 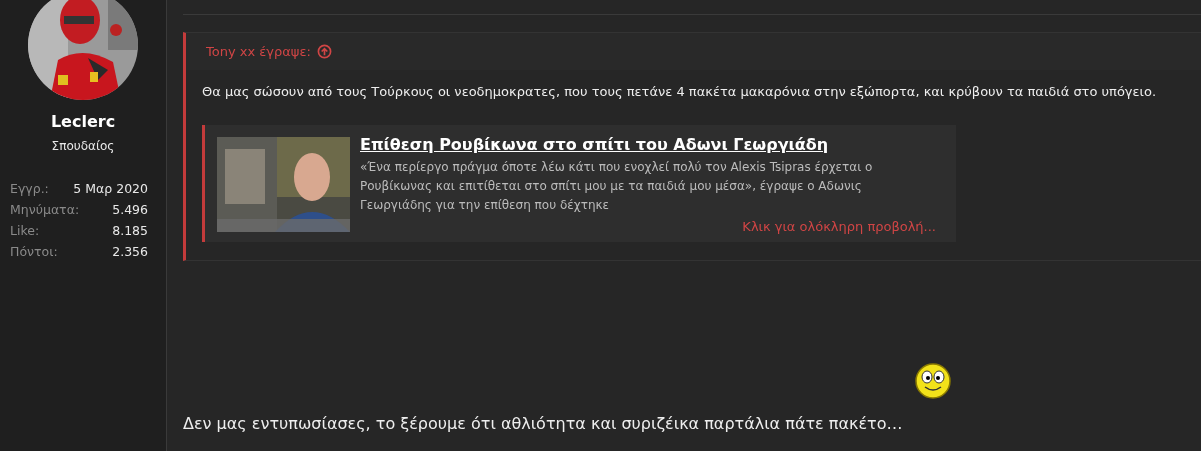 What do you see at coordinates (45, 210) in the screenshot?
I see `stat-label: Μηνύματα:` at bounding box center [45, 210].